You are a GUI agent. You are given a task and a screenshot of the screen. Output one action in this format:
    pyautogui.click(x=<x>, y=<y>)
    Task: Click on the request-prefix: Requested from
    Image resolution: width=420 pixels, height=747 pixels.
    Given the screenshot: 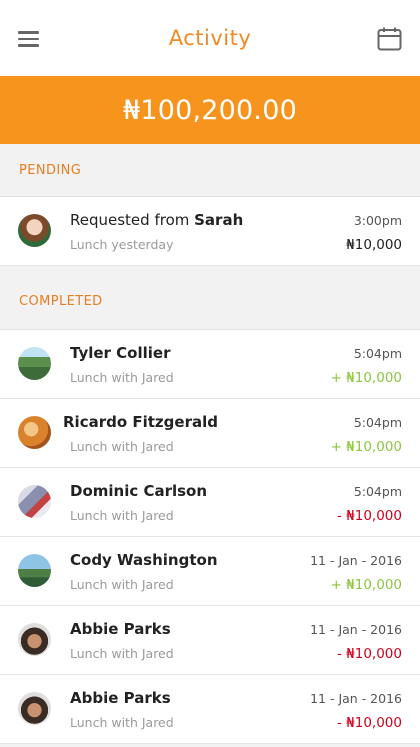 What is the action you would take?
    pyautogui.click(x=132, y=220)
    